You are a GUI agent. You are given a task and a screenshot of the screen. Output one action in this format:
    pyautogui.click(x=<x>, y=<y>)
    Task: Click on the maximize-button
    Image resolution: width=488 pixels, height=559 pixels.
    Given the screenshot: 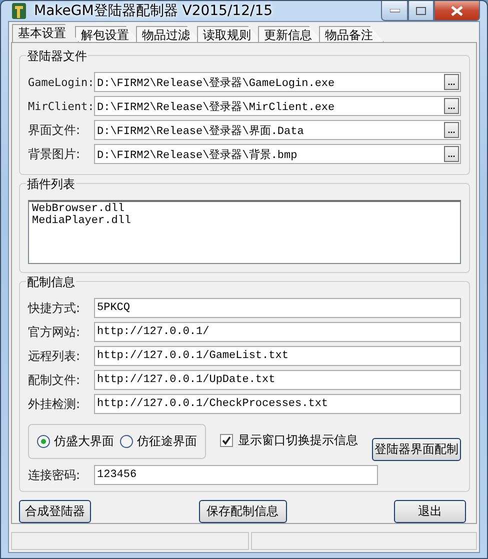 What is the action you would take?
    pyautogui.click(x=421, y=11)
    